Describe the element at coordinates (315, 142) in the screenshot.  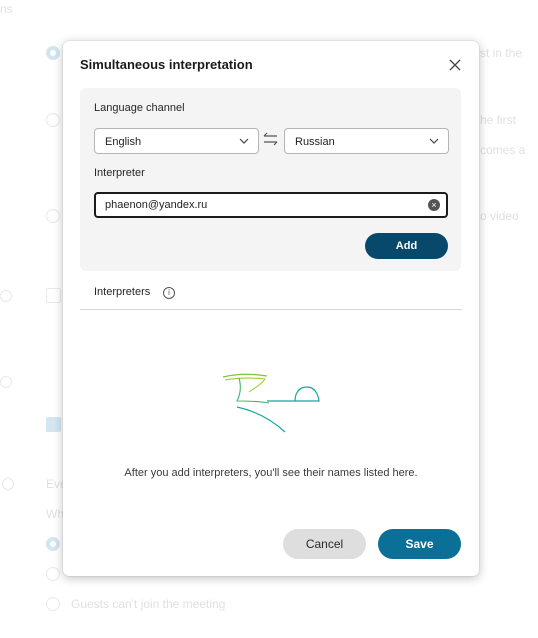
I see `target-language-value: Russian` at that location.